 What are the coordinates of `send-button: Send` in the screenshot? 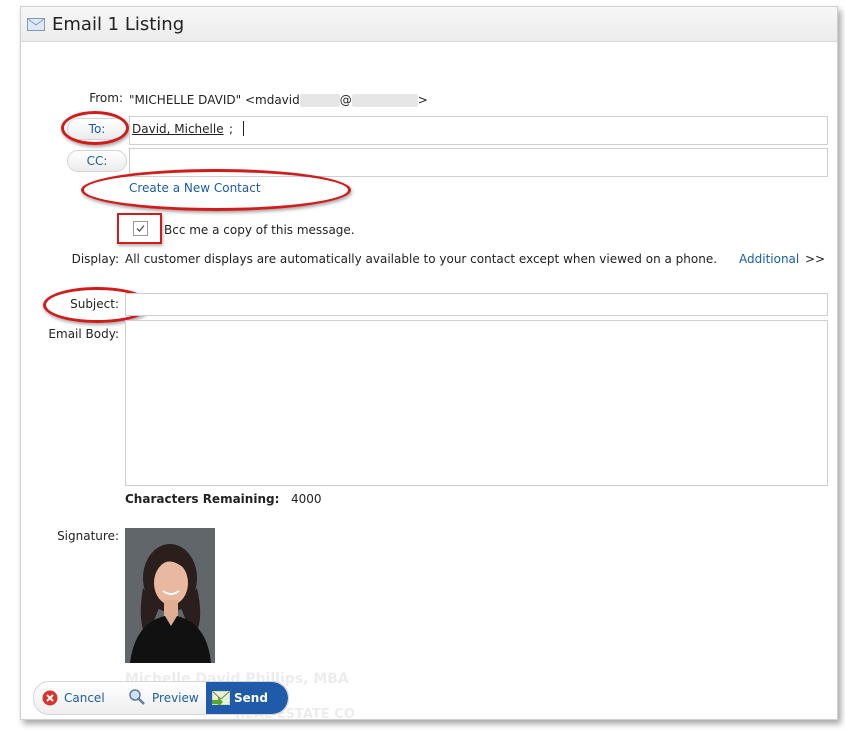 It's located at (247, 698).